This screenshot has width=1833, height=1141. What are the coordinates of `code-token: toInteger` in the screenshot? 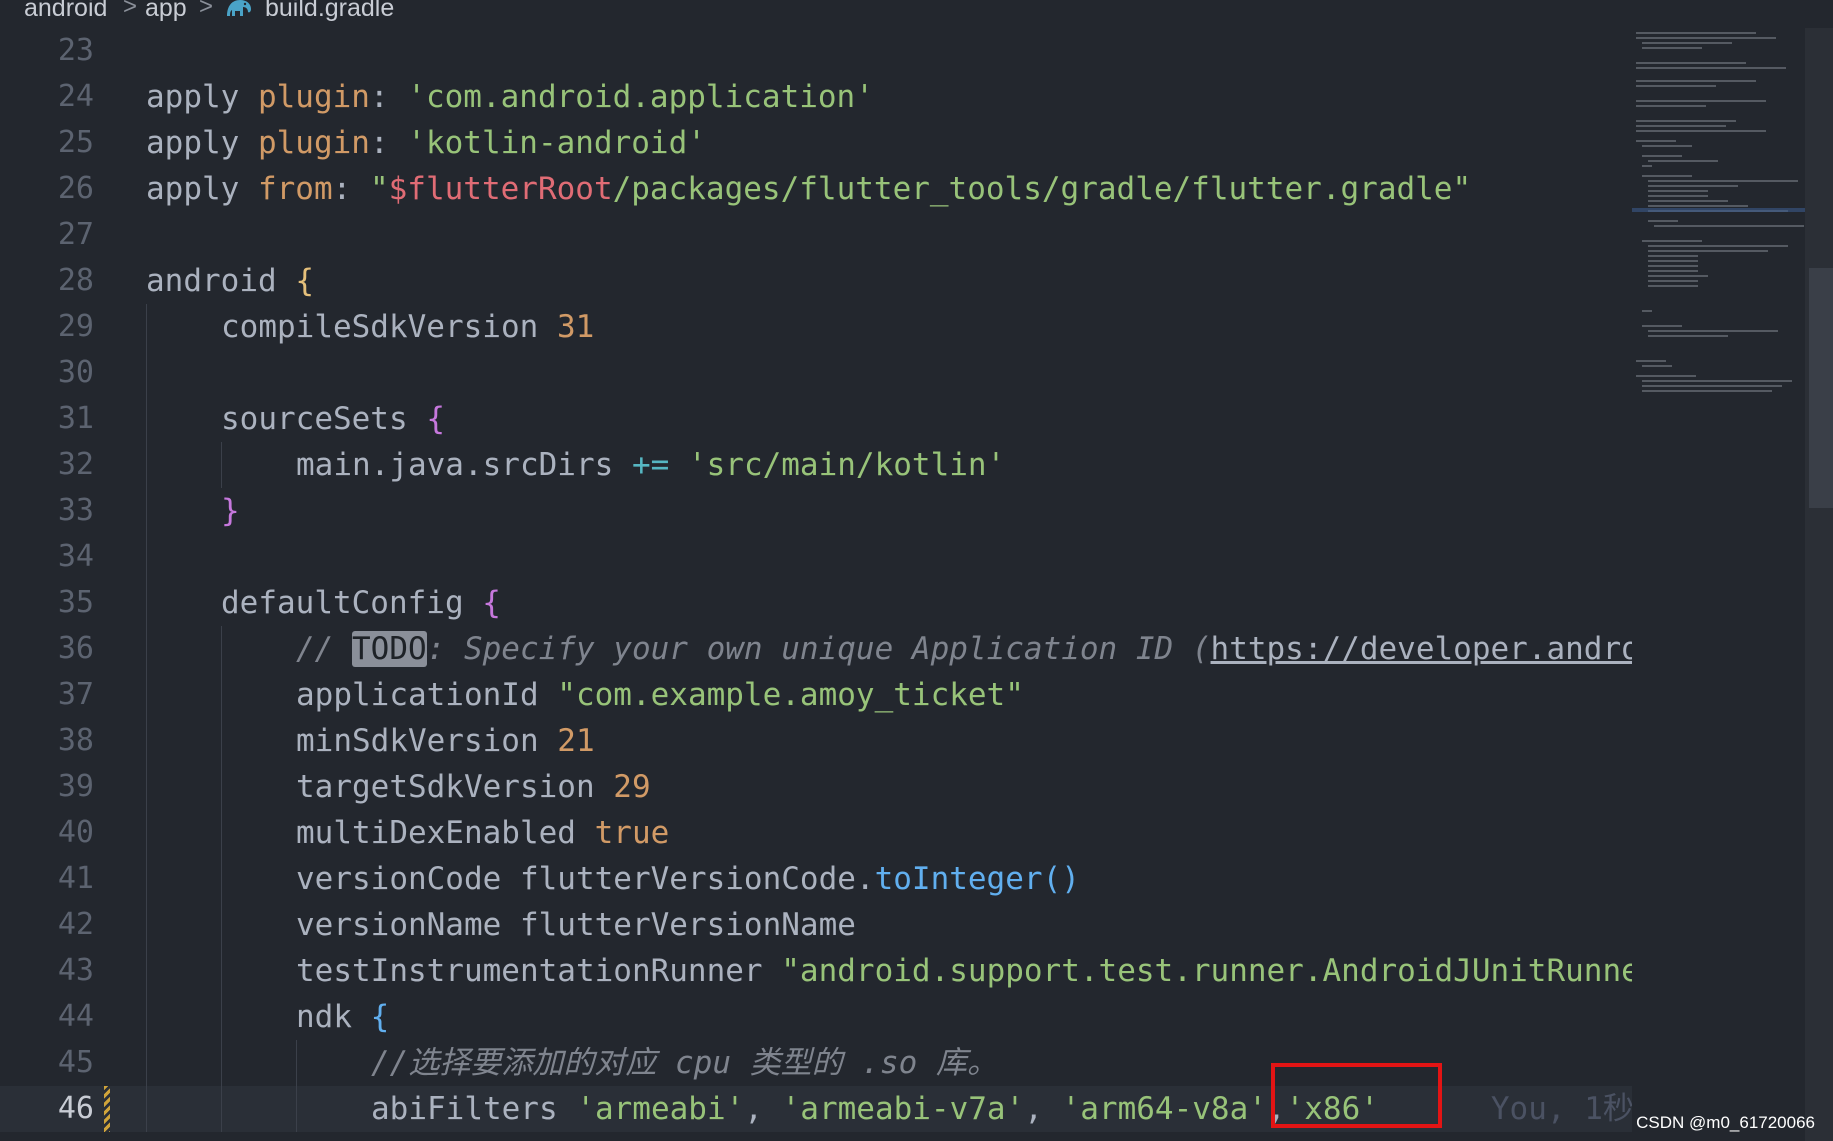 It's located at (958, 879).